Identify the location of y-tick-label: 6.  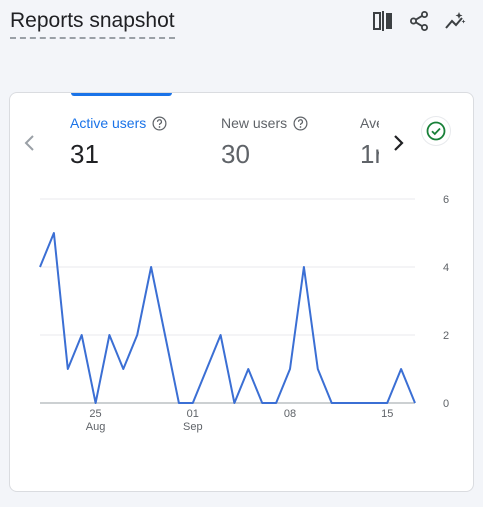
(446, 200).